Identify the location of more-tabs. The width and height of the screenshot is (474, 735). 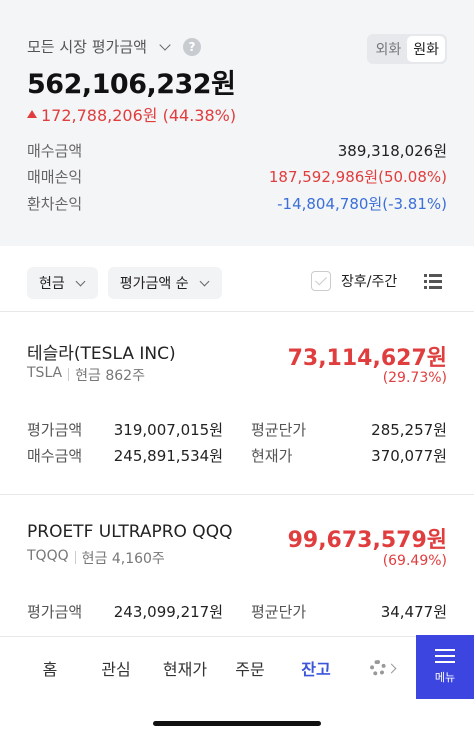
(383, 668).